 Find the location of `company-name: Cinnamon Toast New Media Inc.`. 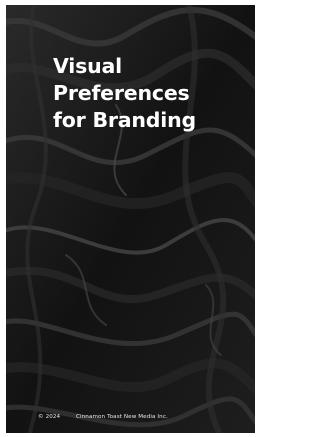

company-name: Cinnamon Toast New Media Inc. is located at coordinates (122, 417).